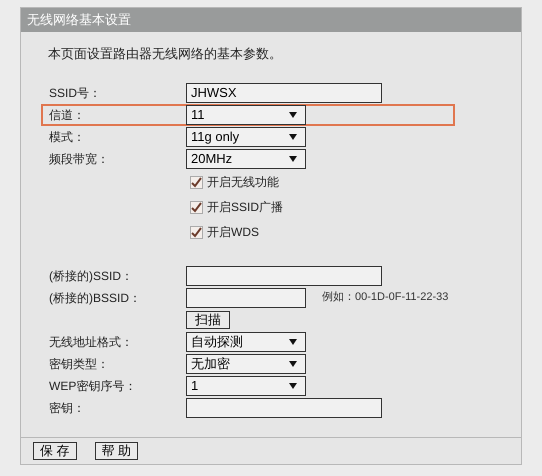  What do you see at coordinates (245, 207) in the screenshot?
I see `checkbox-label: 开启SSID广播` at bounding box center [245, 207].